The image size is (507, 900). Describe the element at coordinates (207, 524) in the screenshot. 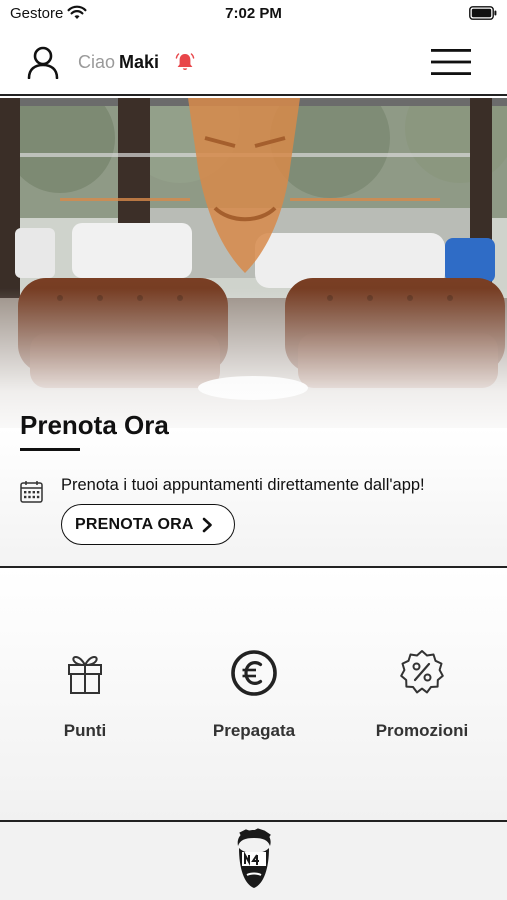

I see `chevron-right-icon` at that location.